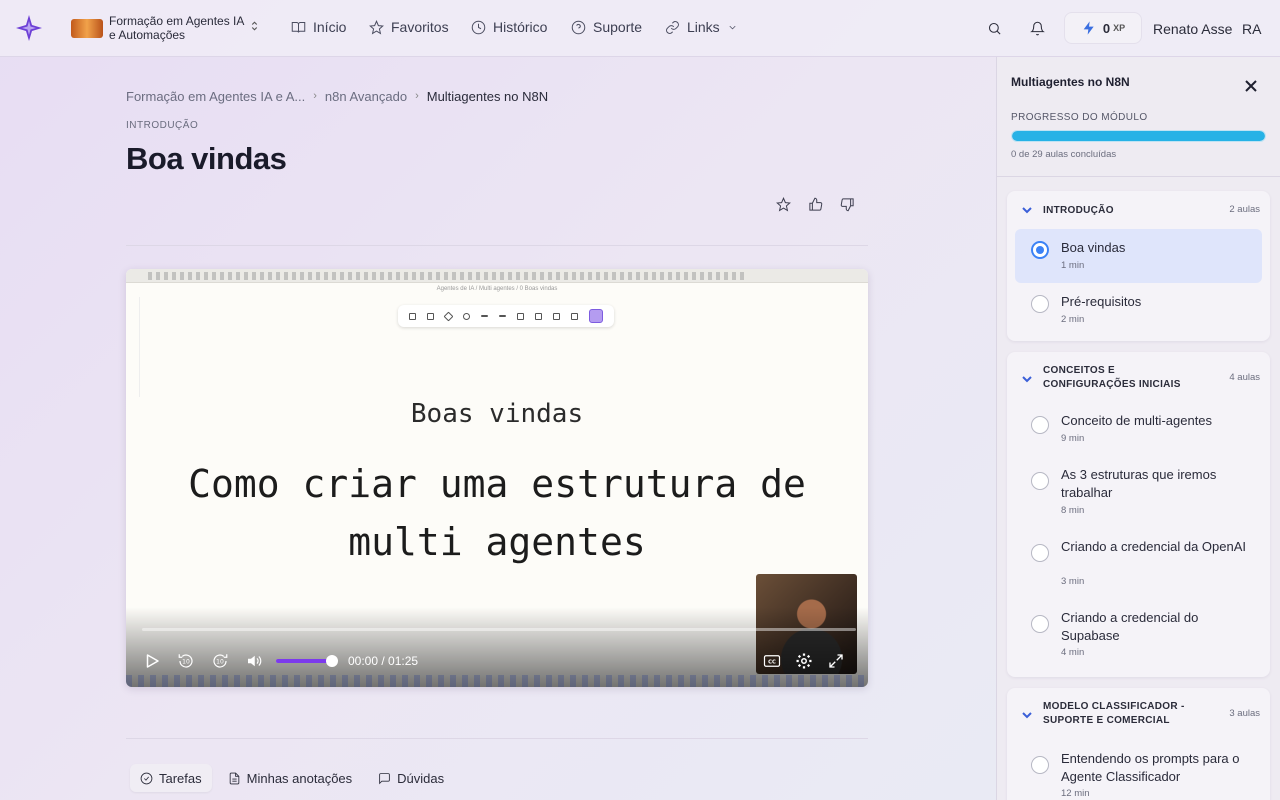 Image resolution: width=1280 pixels, height=800 pixels. Describe the element at coordinates (254, 28) in the screenshot. I see `chevron-updown-icon` at that location.